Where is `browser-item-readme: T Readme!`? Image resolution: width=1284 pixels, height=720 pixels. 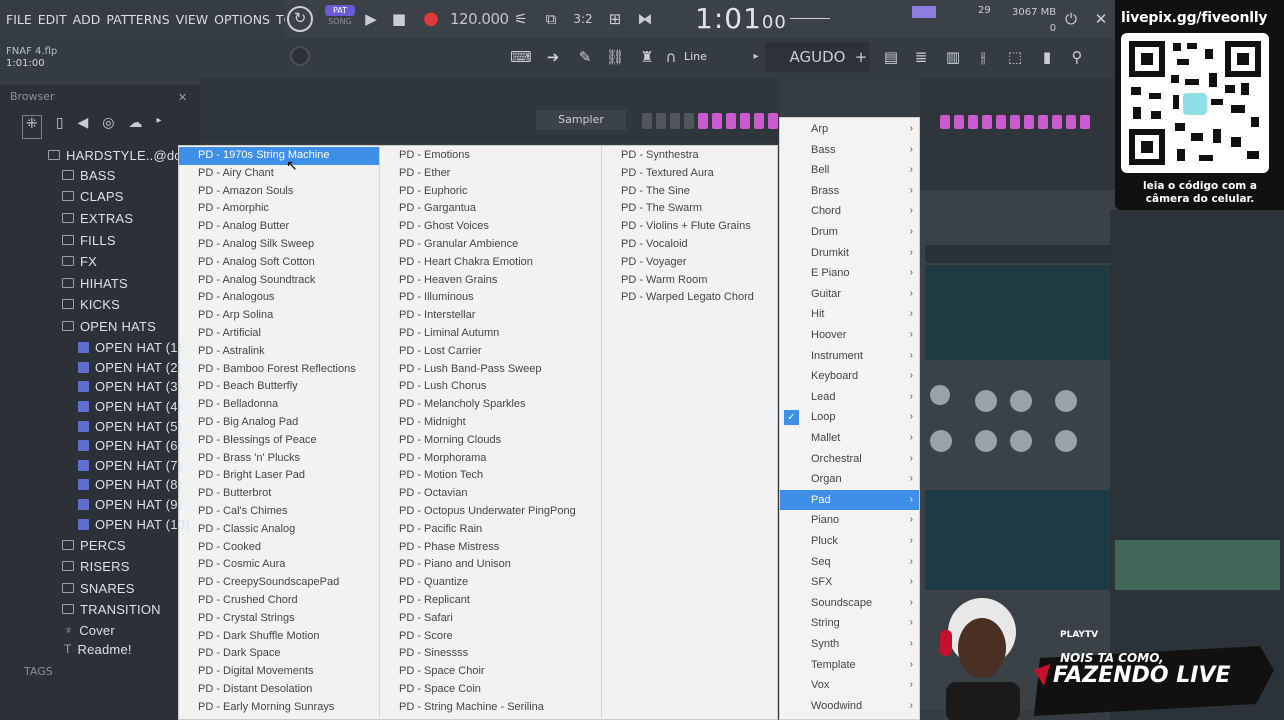 browser-item-readme: T Readme! is located at coordinates (98, 649).